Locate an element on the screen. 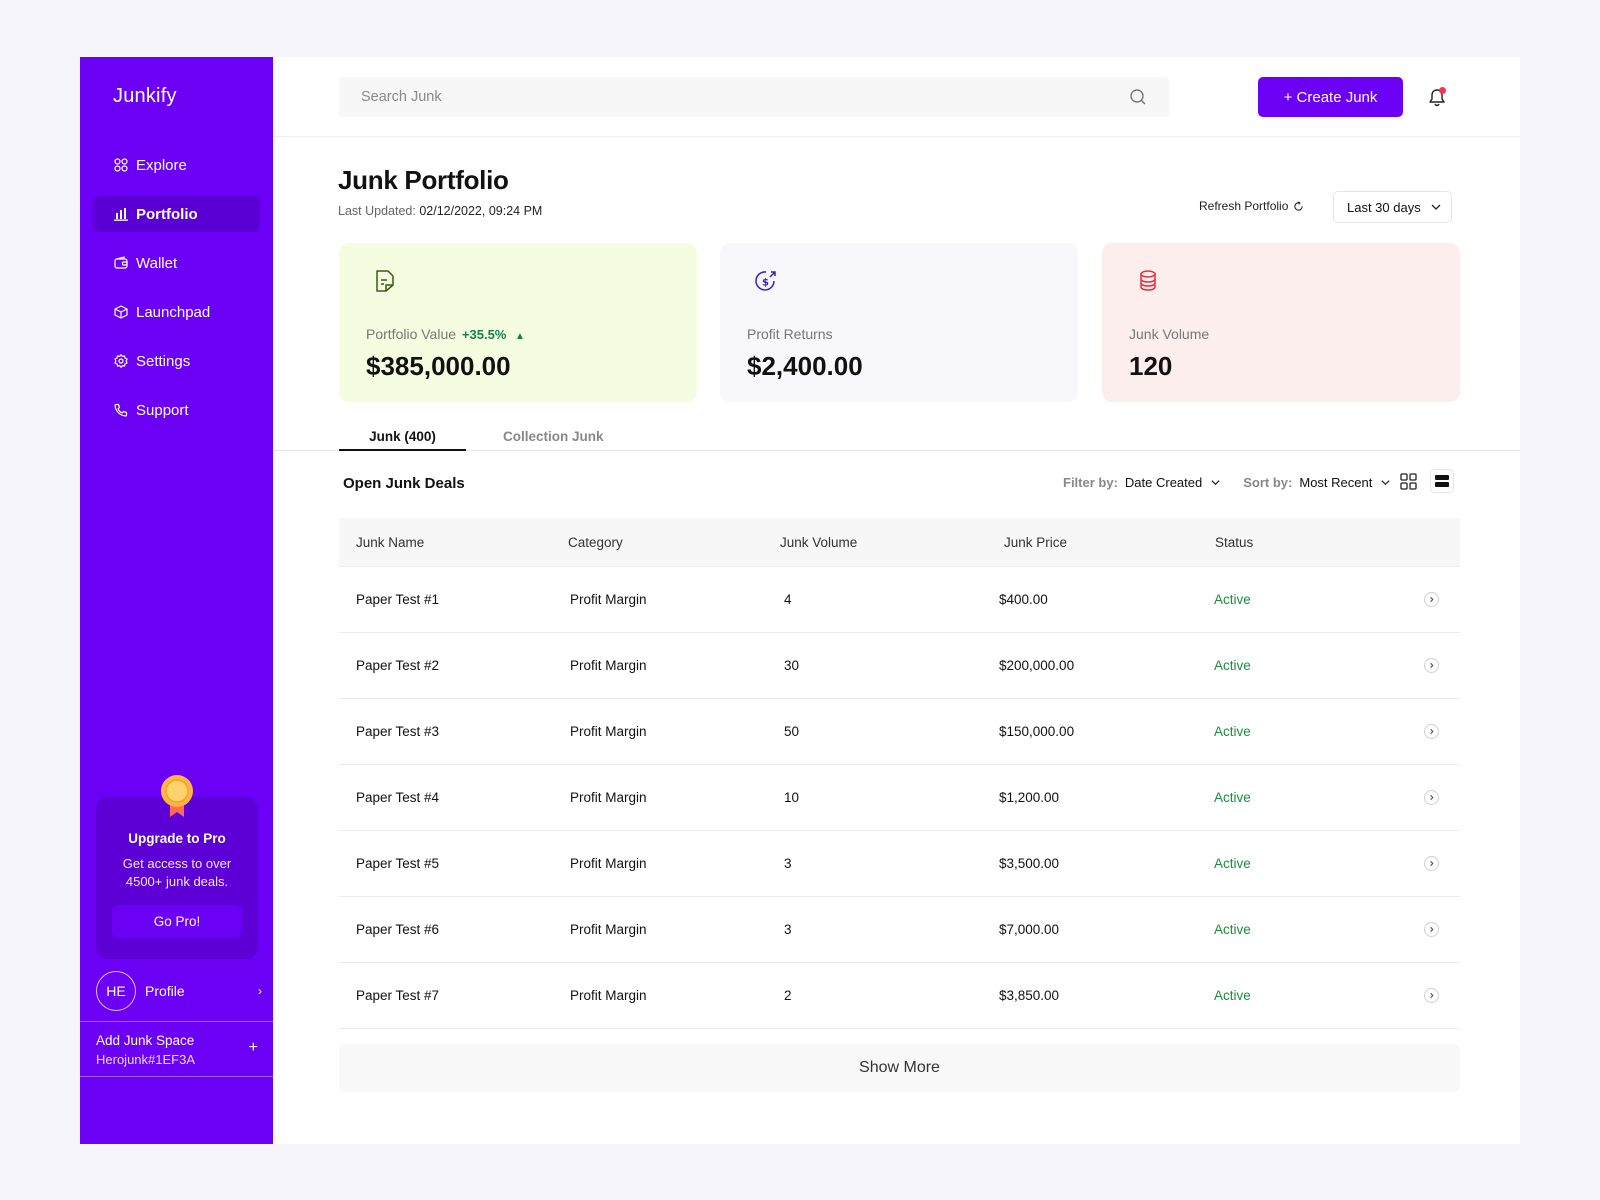 This screenshot has width=1600, height=1200. card-value: $2,400.00 is located at coordinates (805, 366).